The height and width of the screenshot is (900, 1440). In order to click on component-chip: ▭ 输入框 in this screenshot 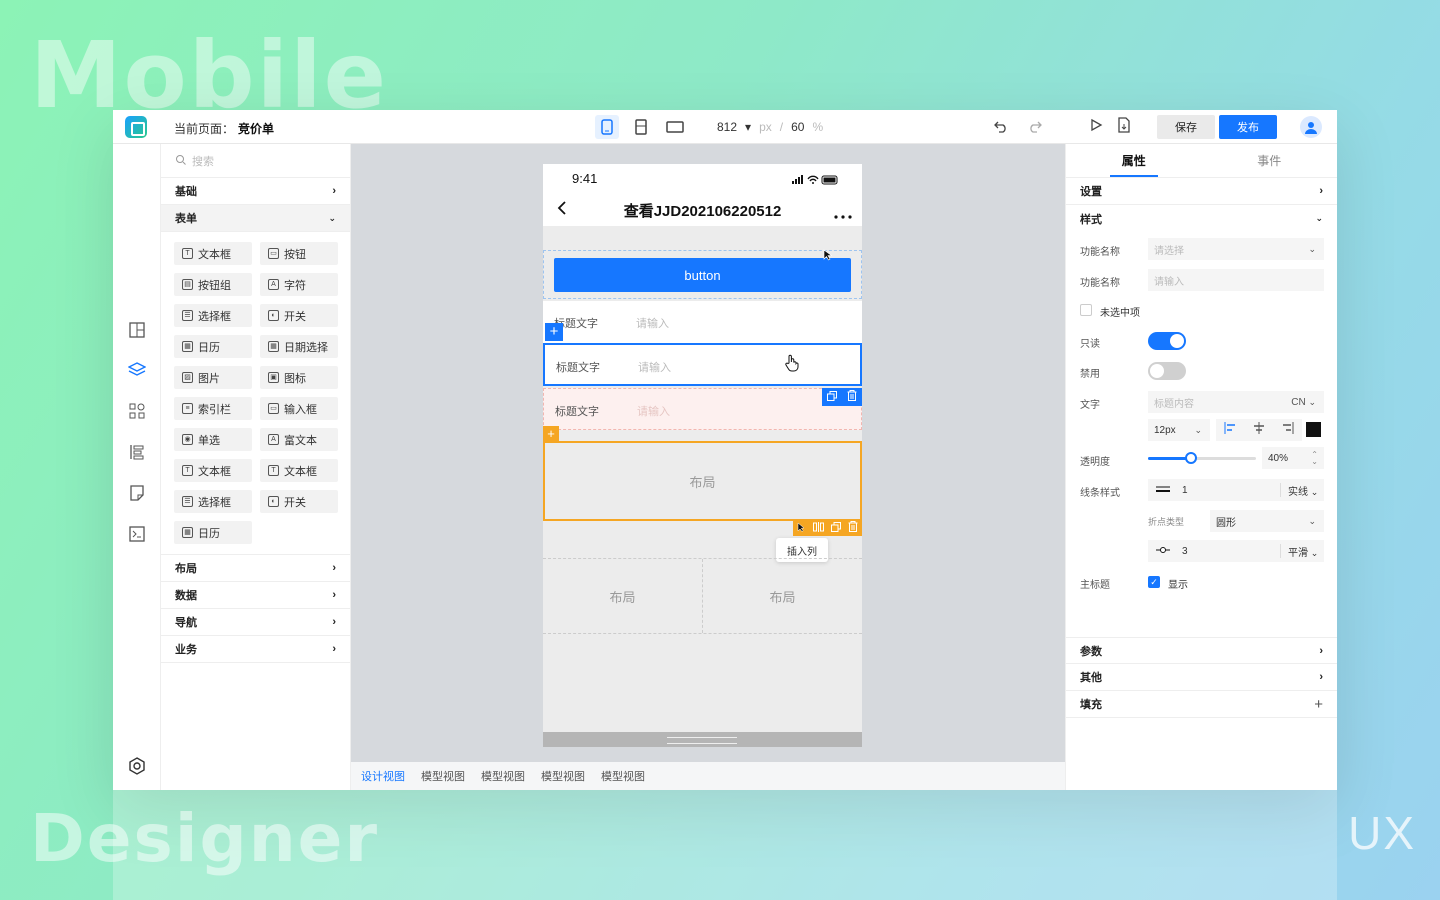, I will do `click(299, 408)`.